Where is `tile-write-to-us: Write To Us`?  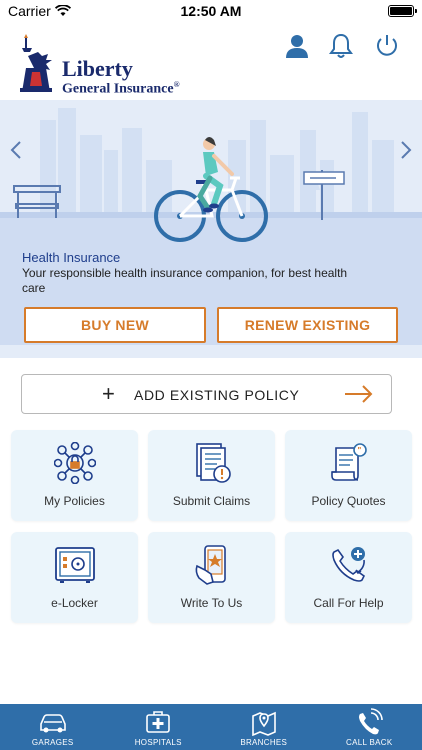
tile-write-to-us: Write To Us is located at coordinates (211, 577).